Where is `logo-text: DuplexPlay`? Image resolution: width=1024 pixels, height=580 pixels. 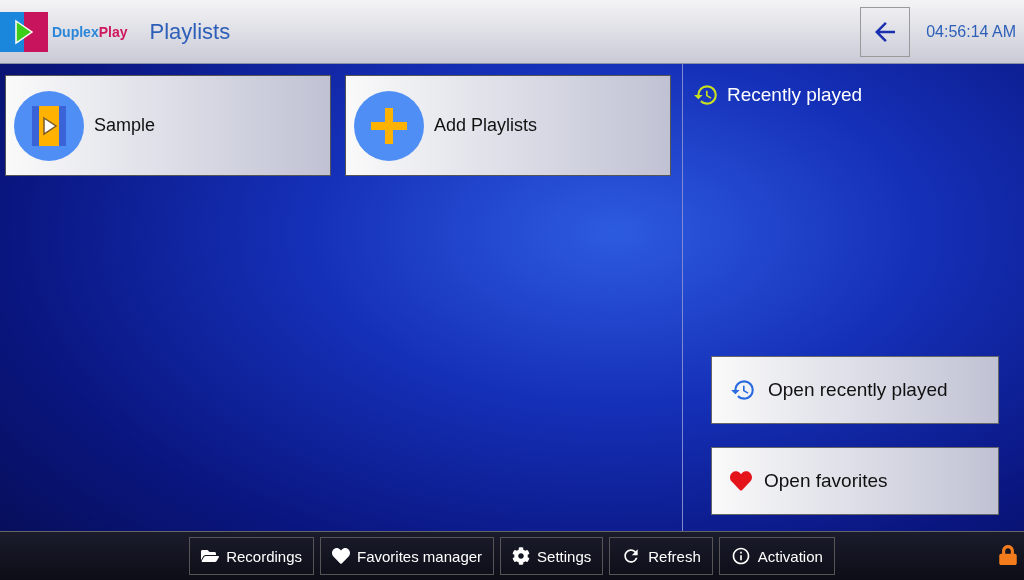
logo-text: DuplexPlay is located at coordinates (90, 31).